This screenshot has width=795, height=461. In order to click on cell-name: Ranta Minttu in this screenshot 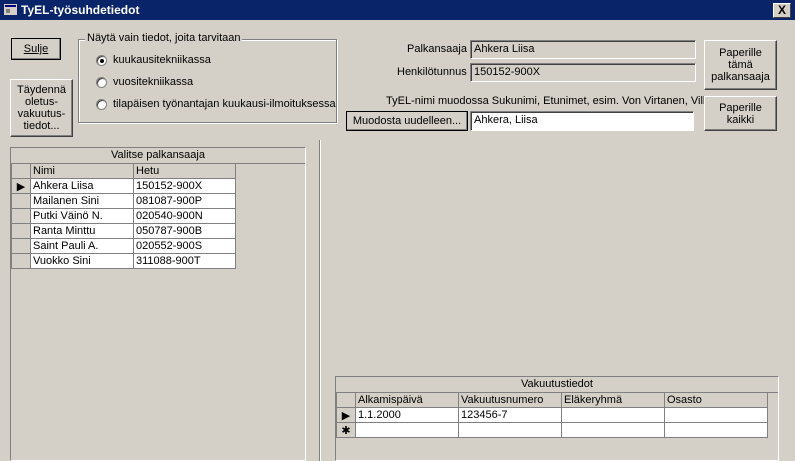, I will do `click(82, 231)`.